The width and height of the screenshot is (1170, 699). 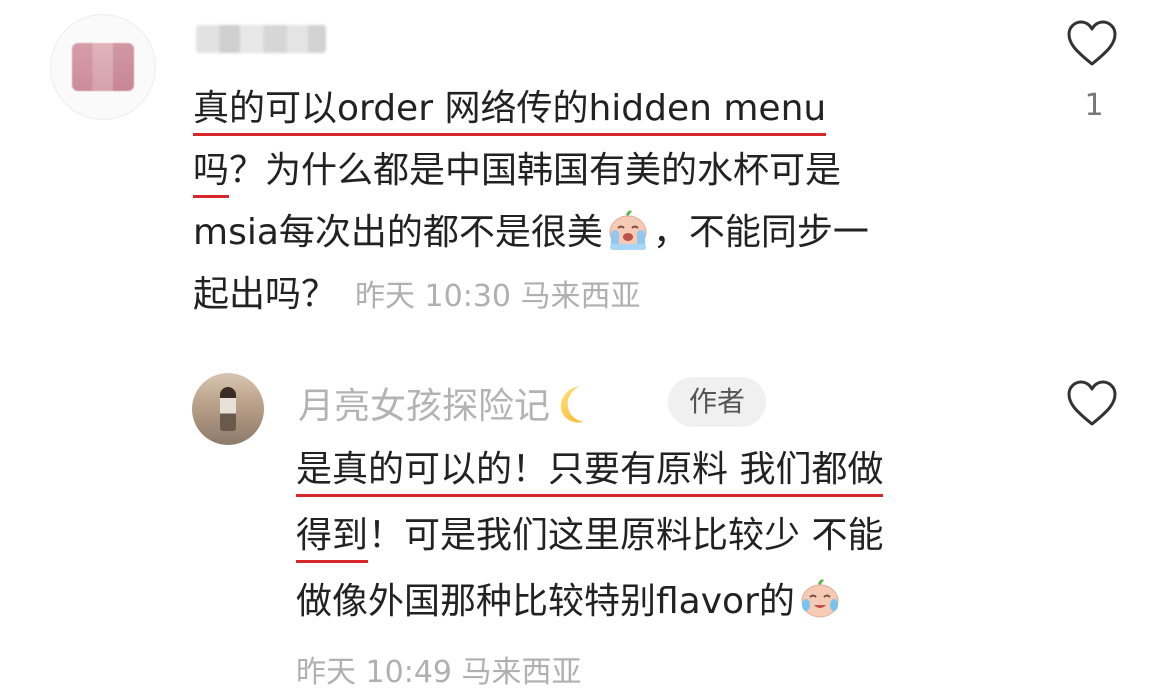 What do you see at coordinates (535, 170) in the screenshot?
I see `comment-line-2-text: ？为什么都是中国韩国有美的水杯可是` at bounding box center [535, 170].